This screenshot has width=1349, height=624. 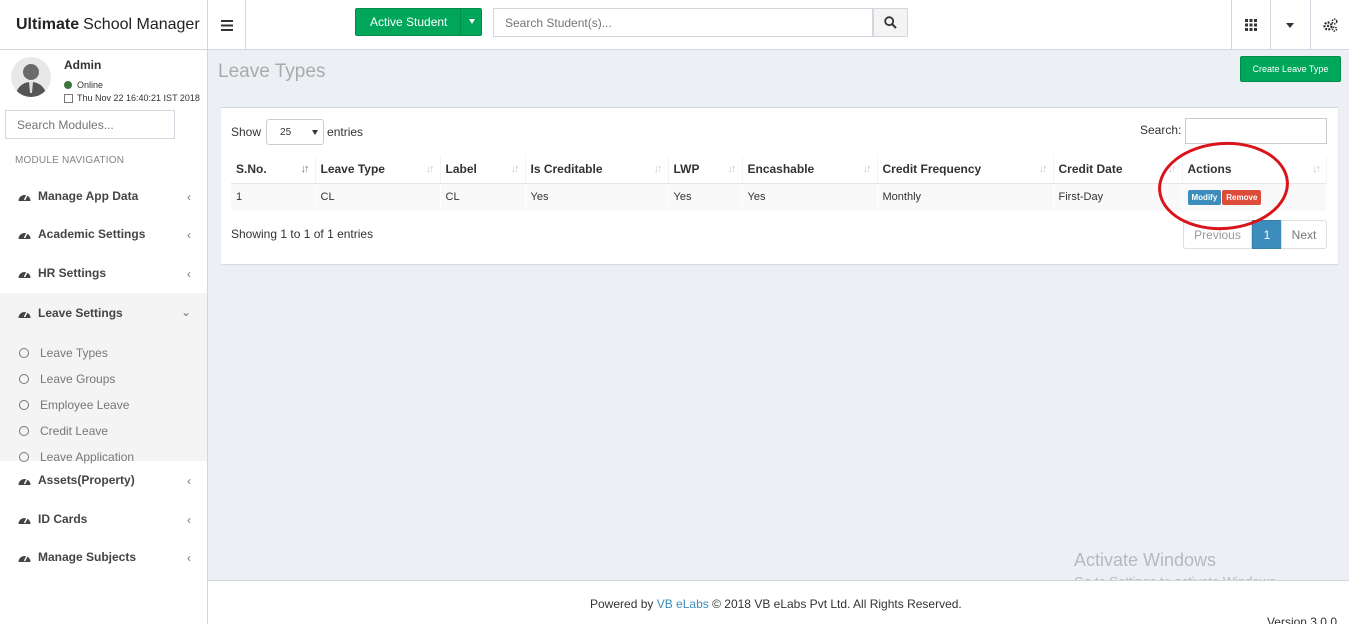 I want to click on user-datetime: Thu Nov 22 16:40:21 IST 2018, so click(x=132, y=98).